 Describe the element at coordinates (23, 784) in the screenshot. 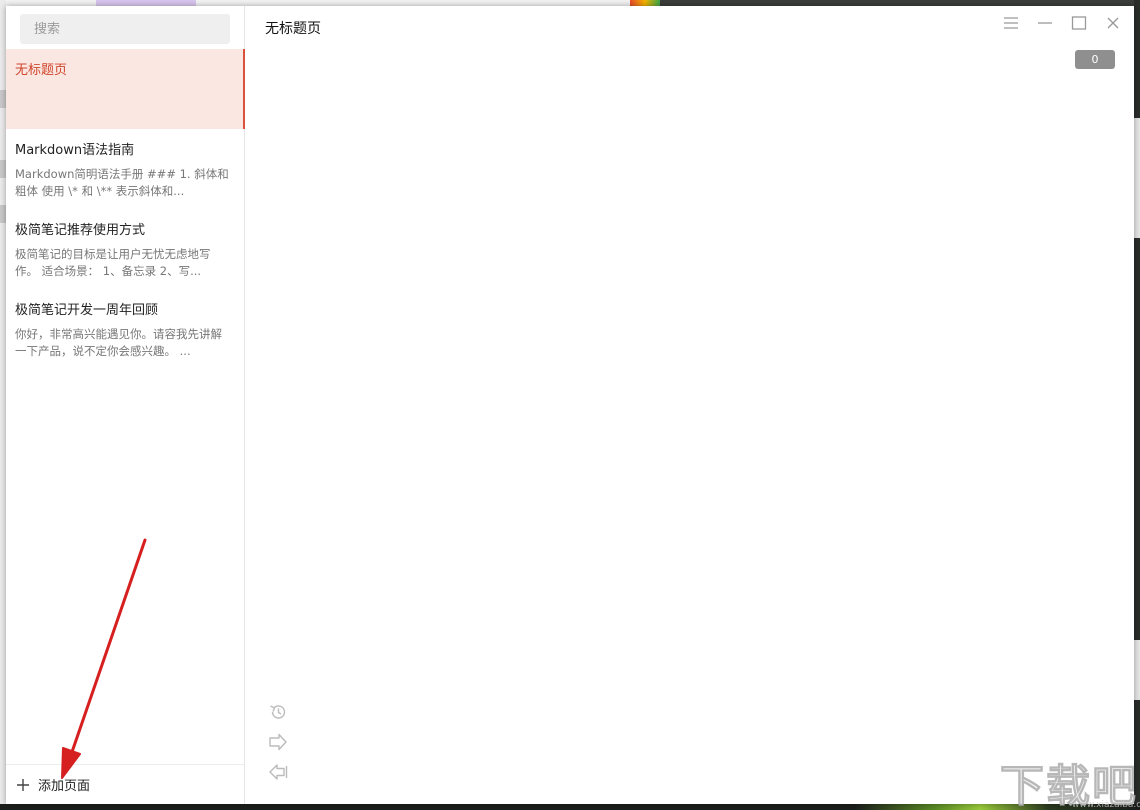

I see `plus-icon` at that location.